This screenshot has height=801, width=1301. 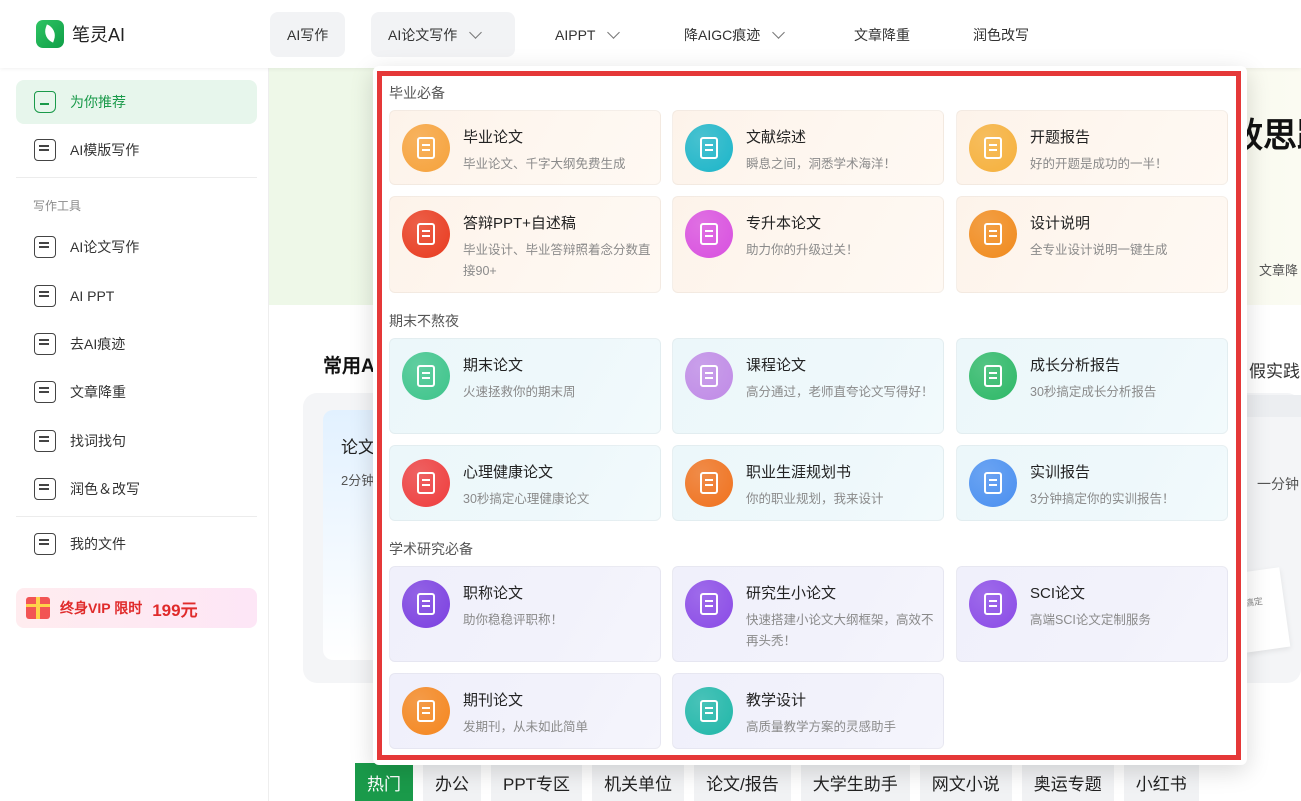 What do you see at coordinates (722, 34) in the screenshot?
I see `nav-label: 降AIGC痕迹` at bounding box center [722, 34].